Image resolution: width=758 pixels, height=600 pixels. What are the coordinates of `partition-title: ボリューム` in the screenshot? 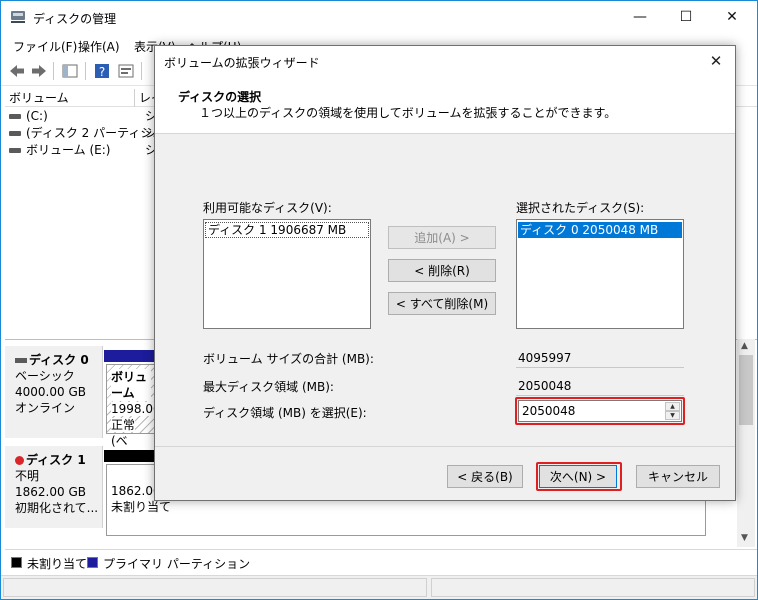 It's located at (131, 385).